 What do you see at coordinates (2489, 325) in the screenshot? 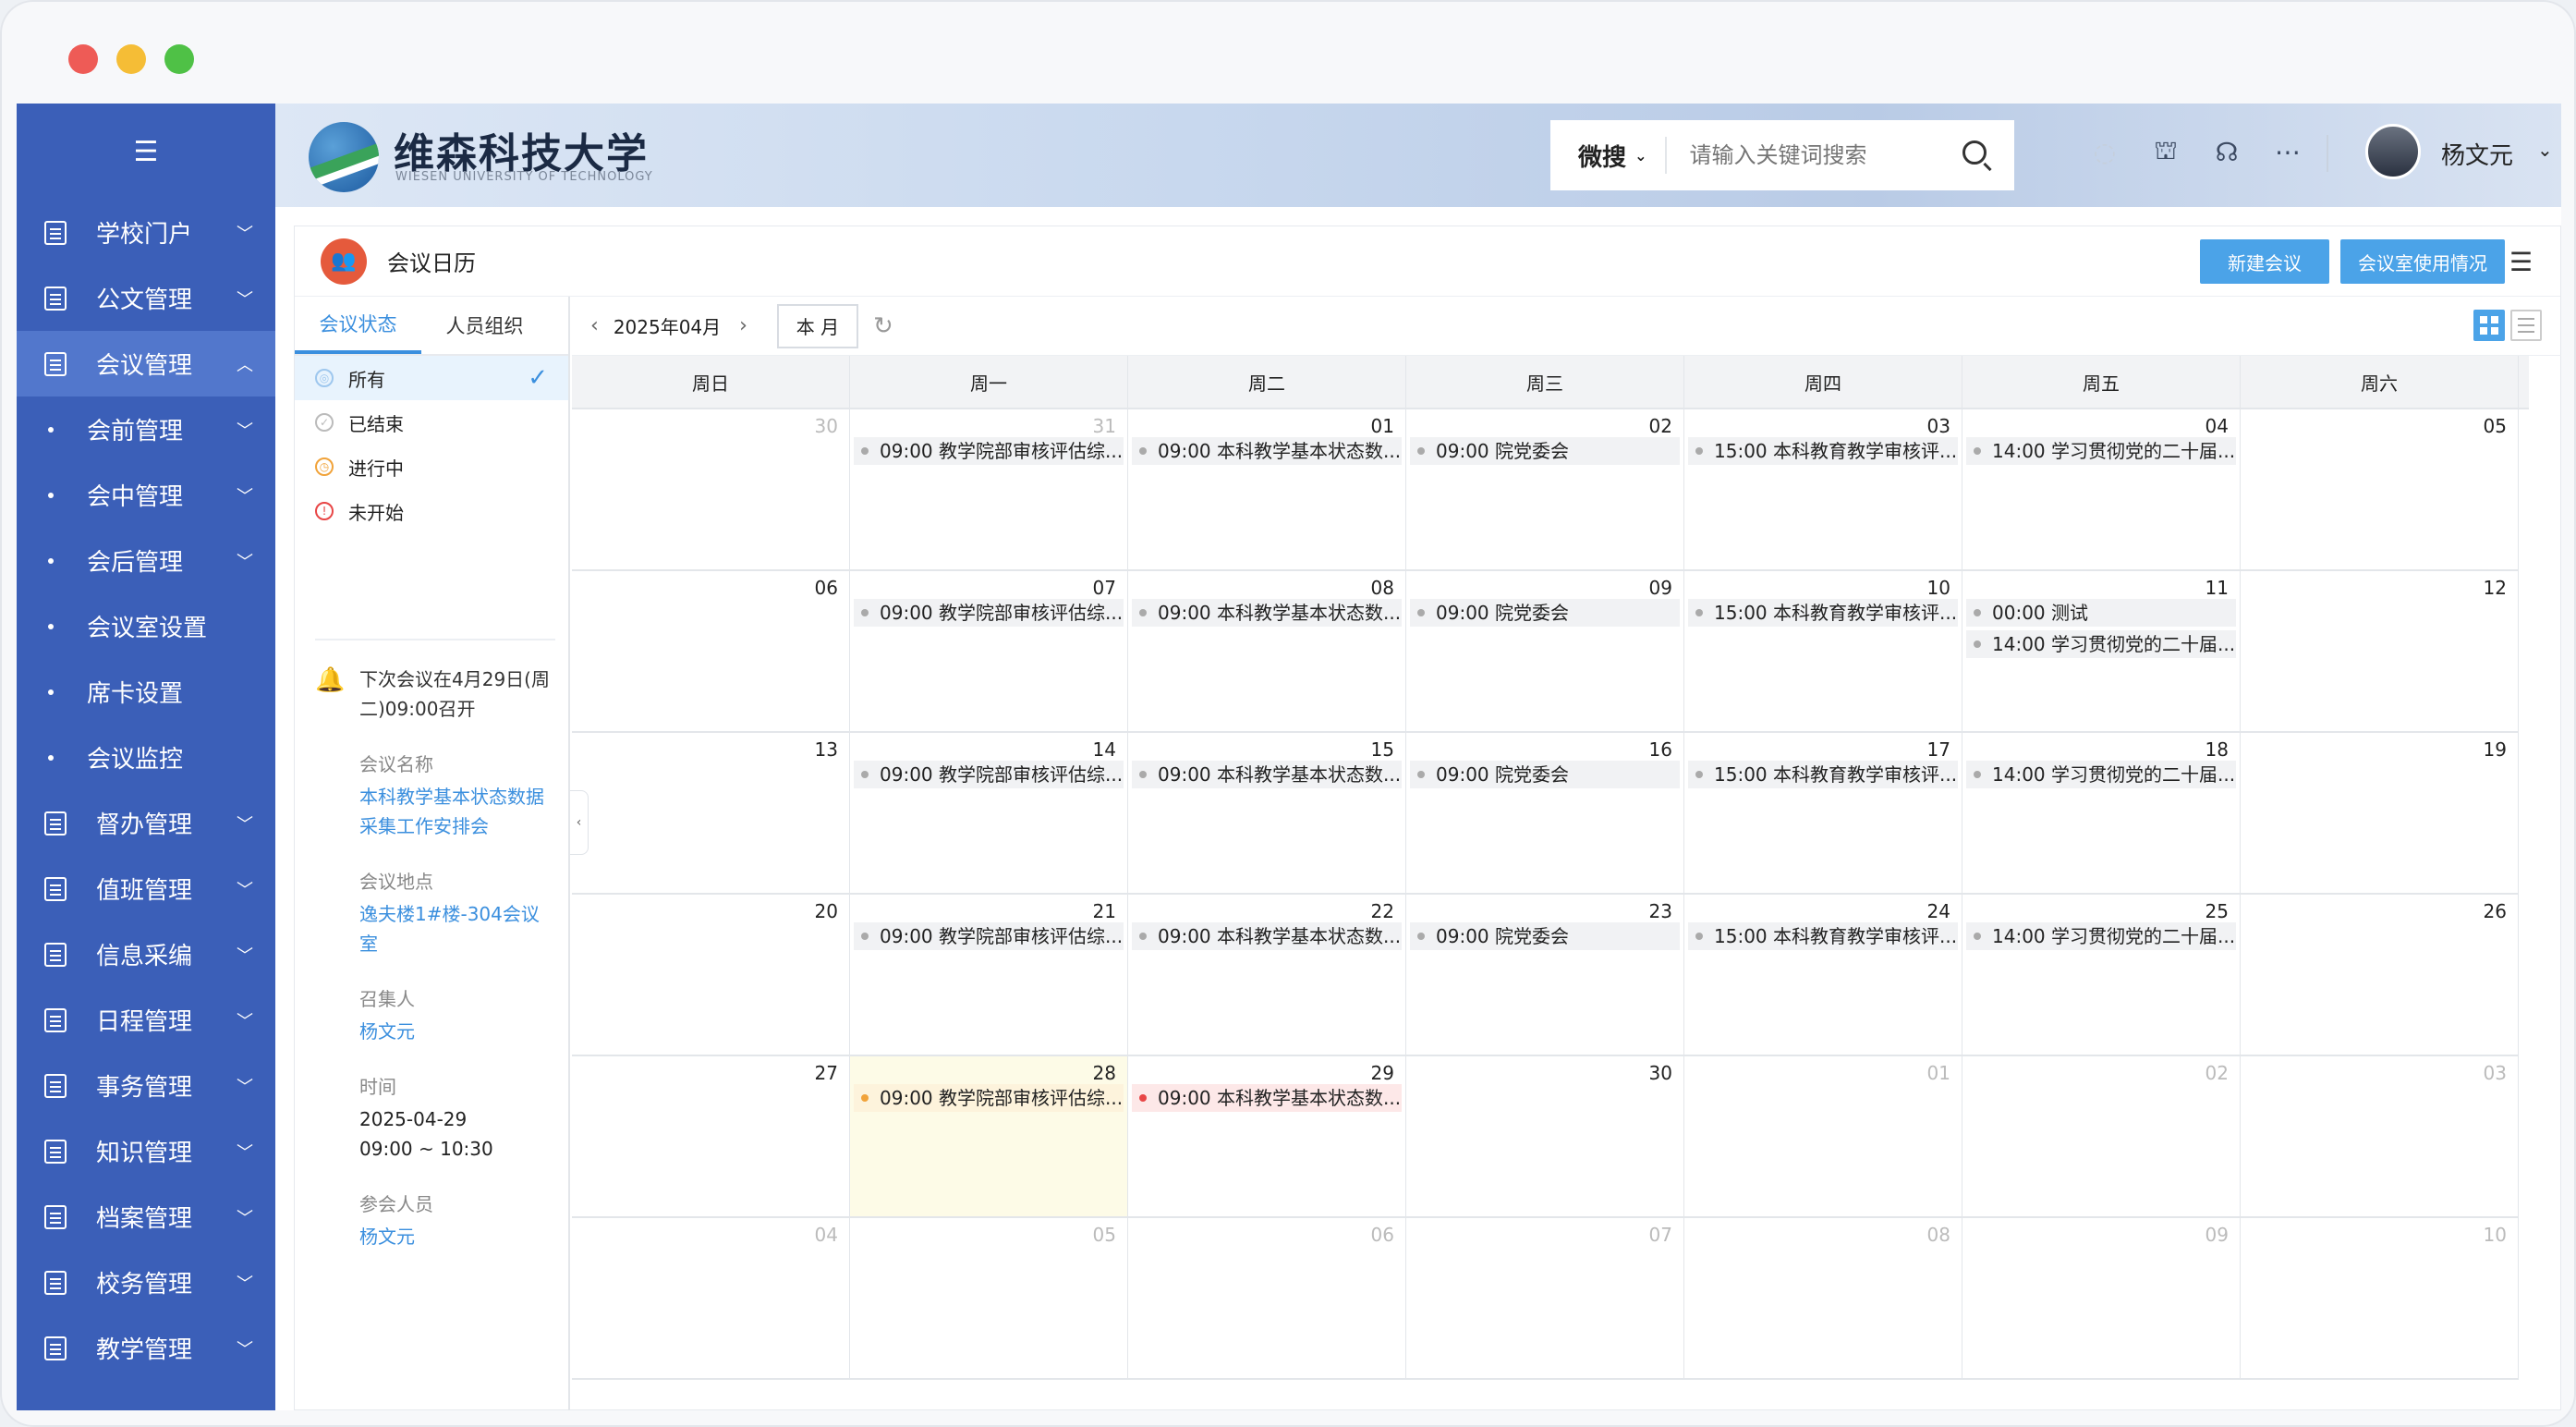
I see `grid-view-icon` at bounding box center [2489, 325].